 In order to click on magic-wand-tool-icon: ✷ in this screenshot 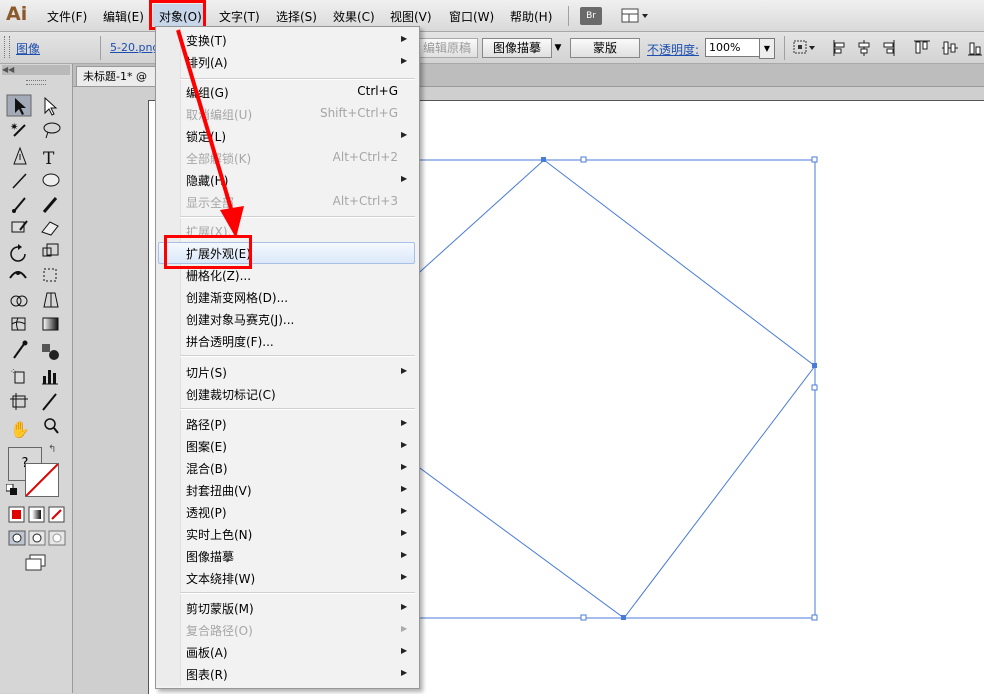, I will do `click(18, 129)`.